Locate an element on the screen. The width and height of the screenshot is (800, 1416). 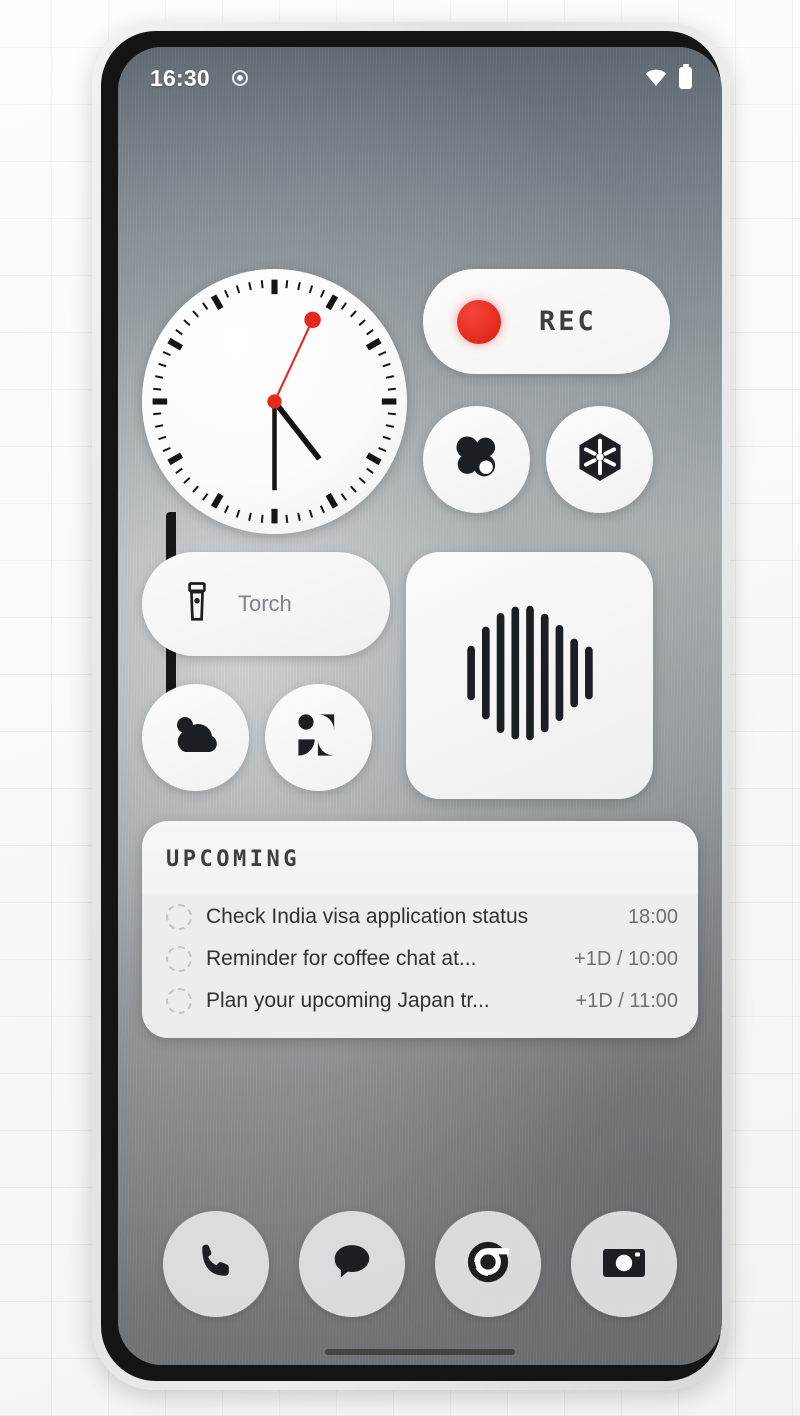
analog-clock-widget is located at coordinates (274, 401).